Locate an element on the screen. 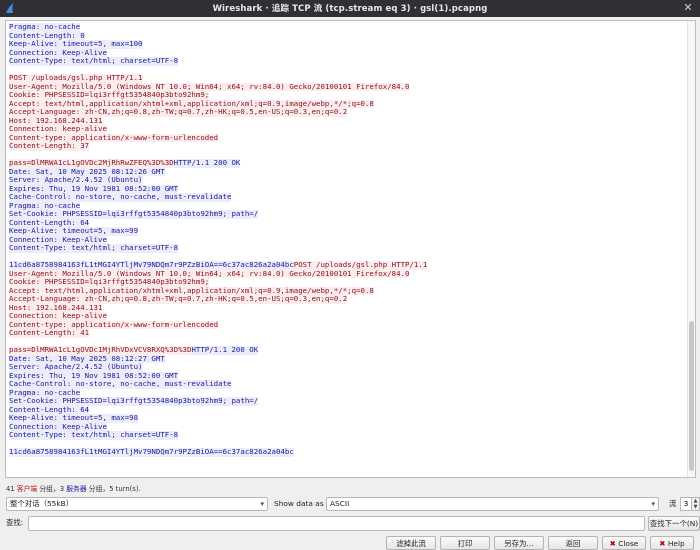 The image size is (700, 550). client-text: Content-Length: 41 is located at coordinates (49, 333).